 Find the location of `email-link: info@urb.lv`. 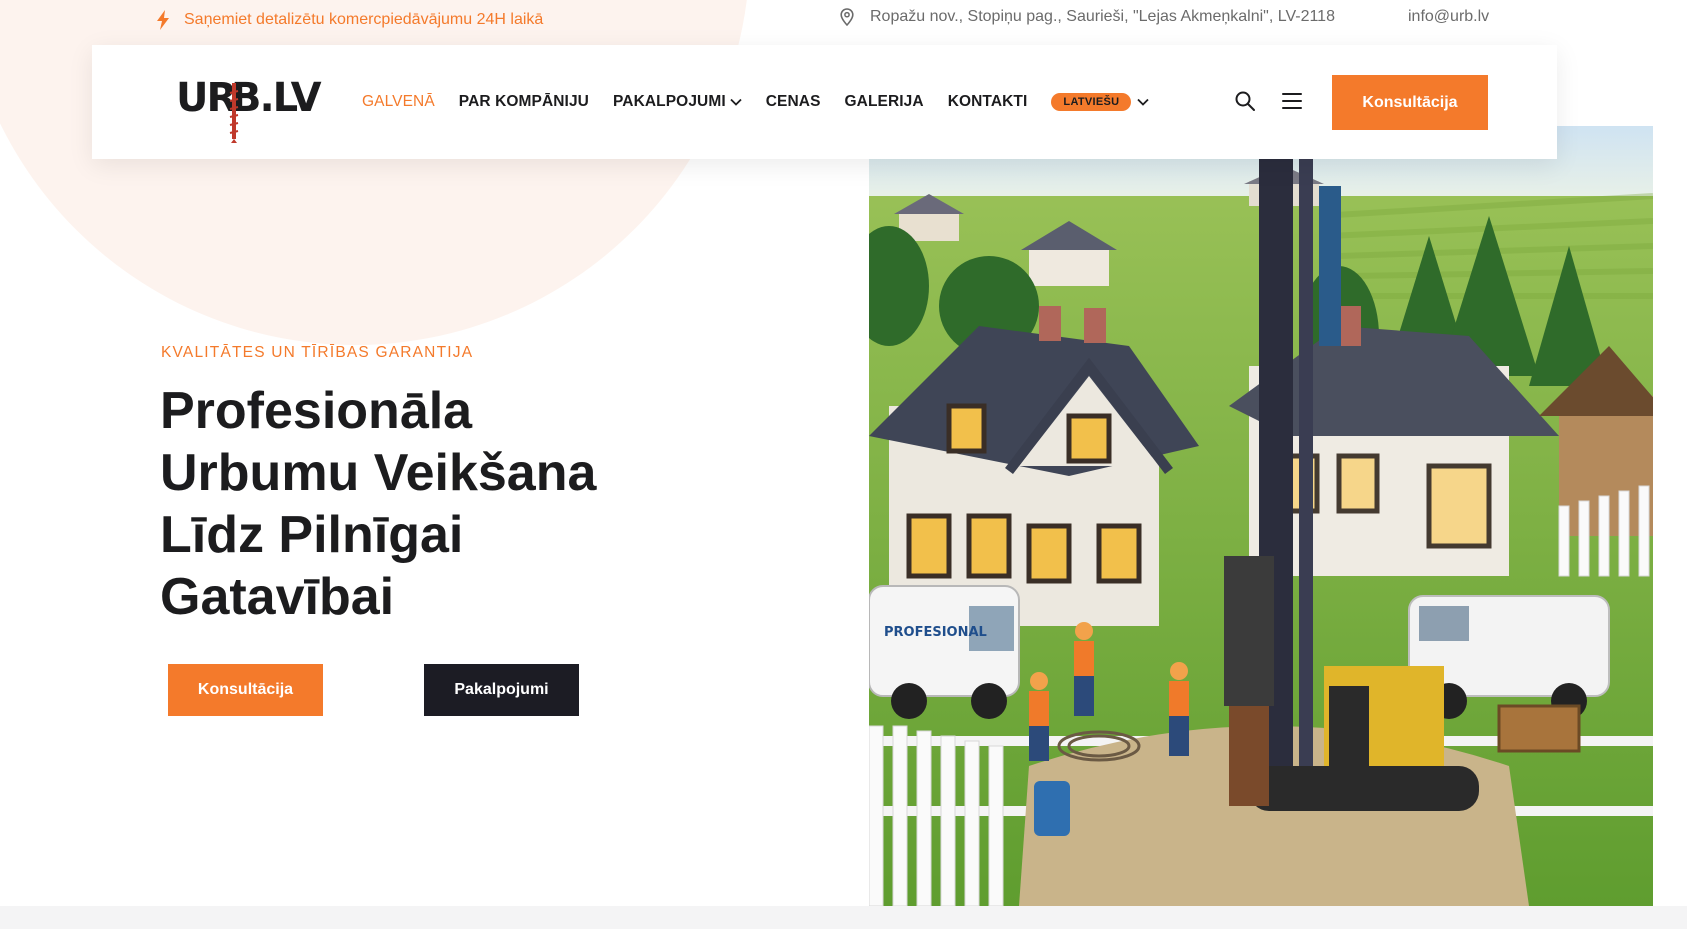

email-link: info@urb.lv is located at coordinates (1448, 17).